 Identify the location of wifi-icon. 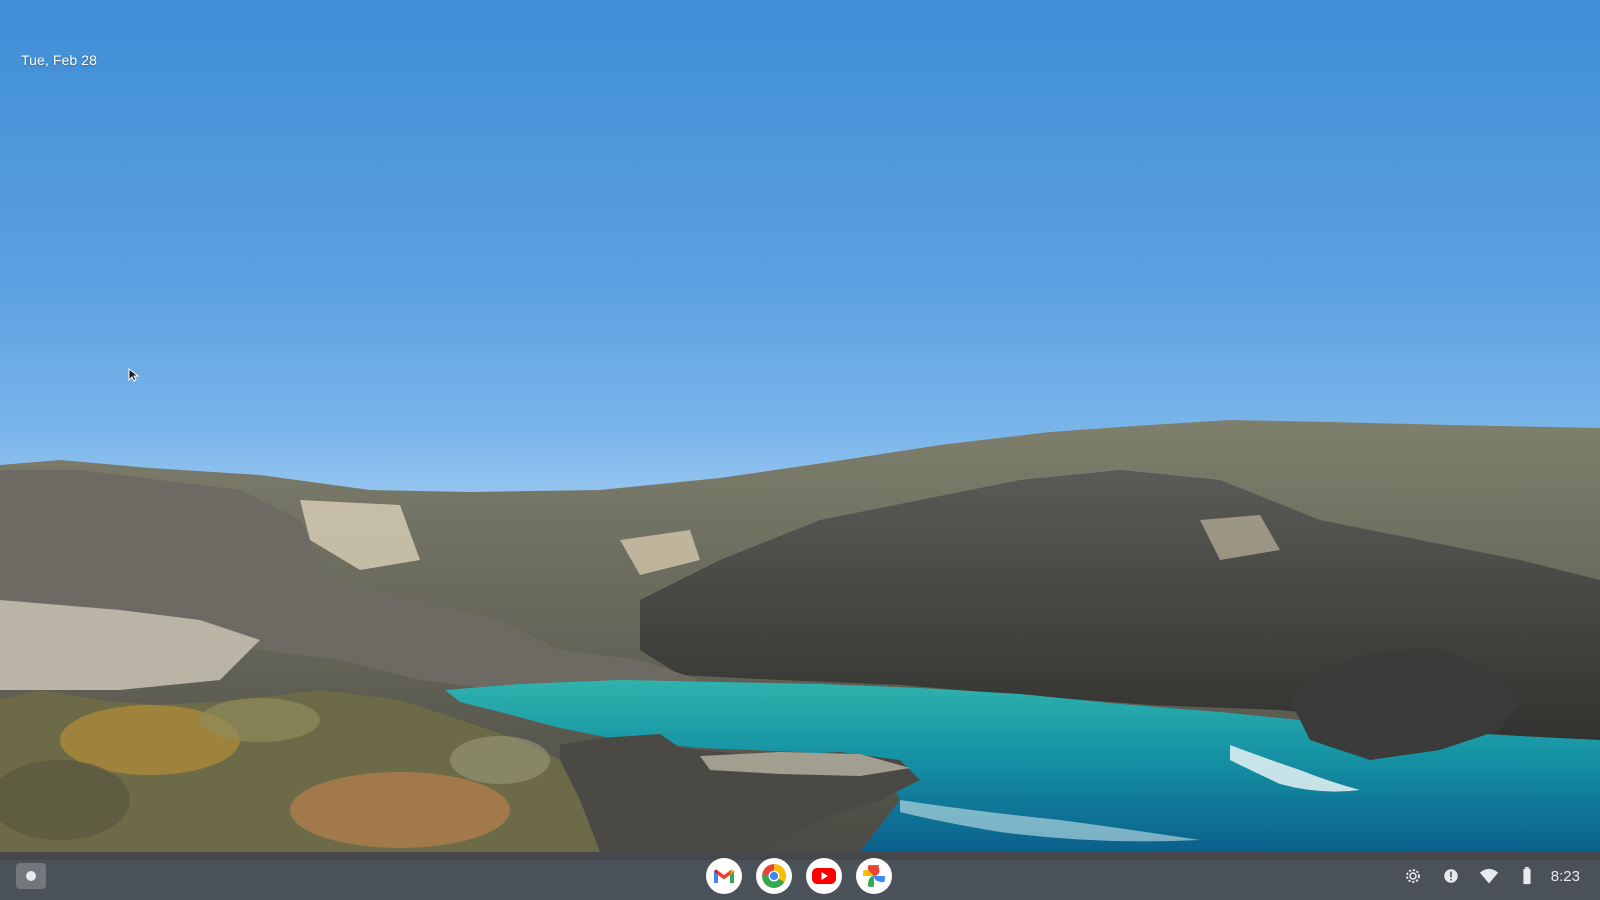
(1489, 876).